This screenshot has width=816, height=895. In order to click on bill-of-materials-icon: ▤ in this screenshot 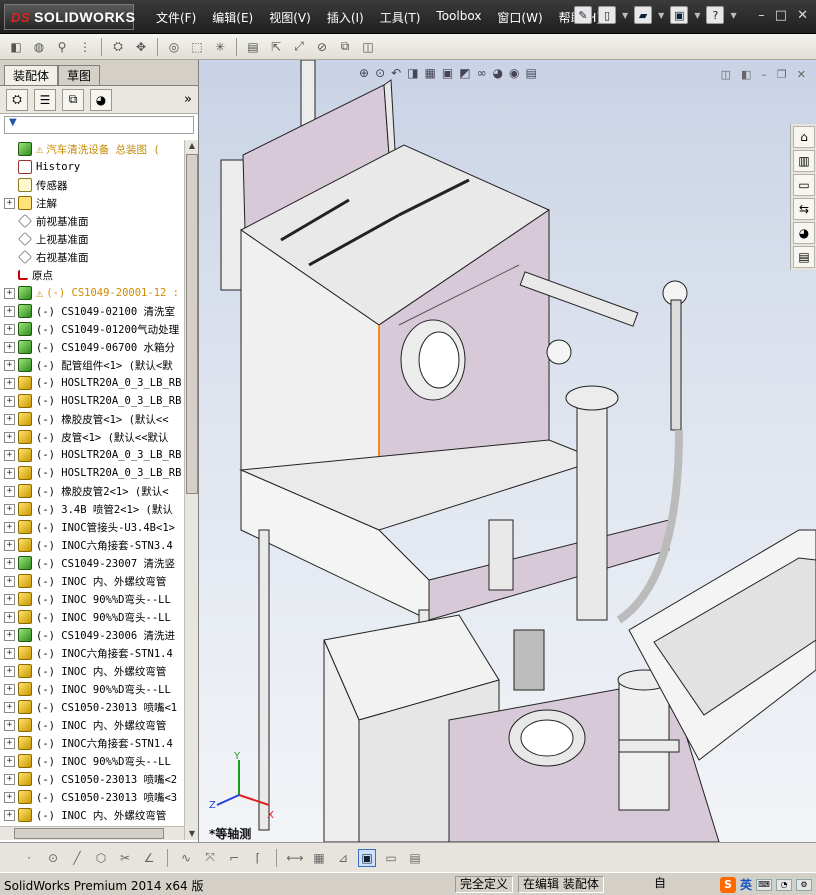, I will do `click(253, 47)`.